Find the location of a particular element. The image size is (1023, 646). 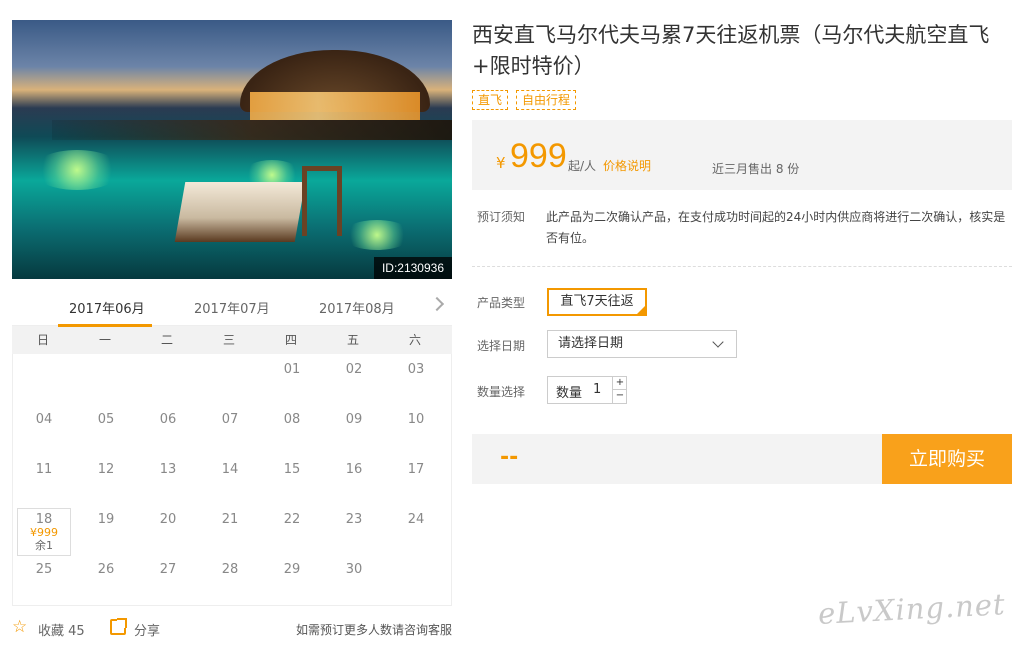

calendar-day: 13 is located at coordinates (168, 481).